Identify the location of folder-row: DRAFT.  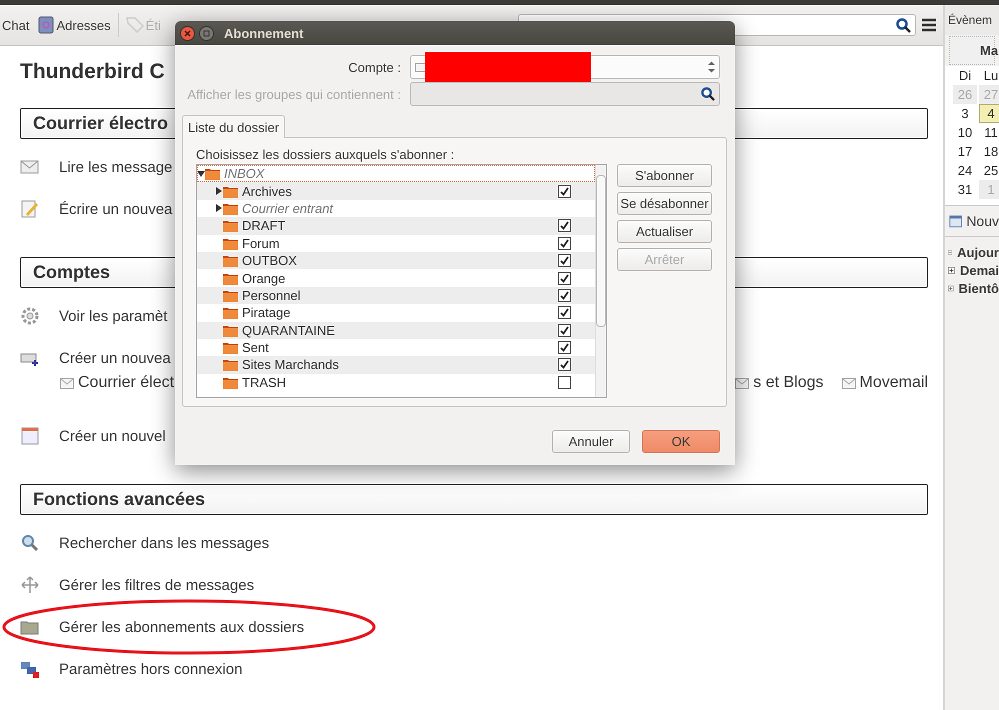
(396, 226).